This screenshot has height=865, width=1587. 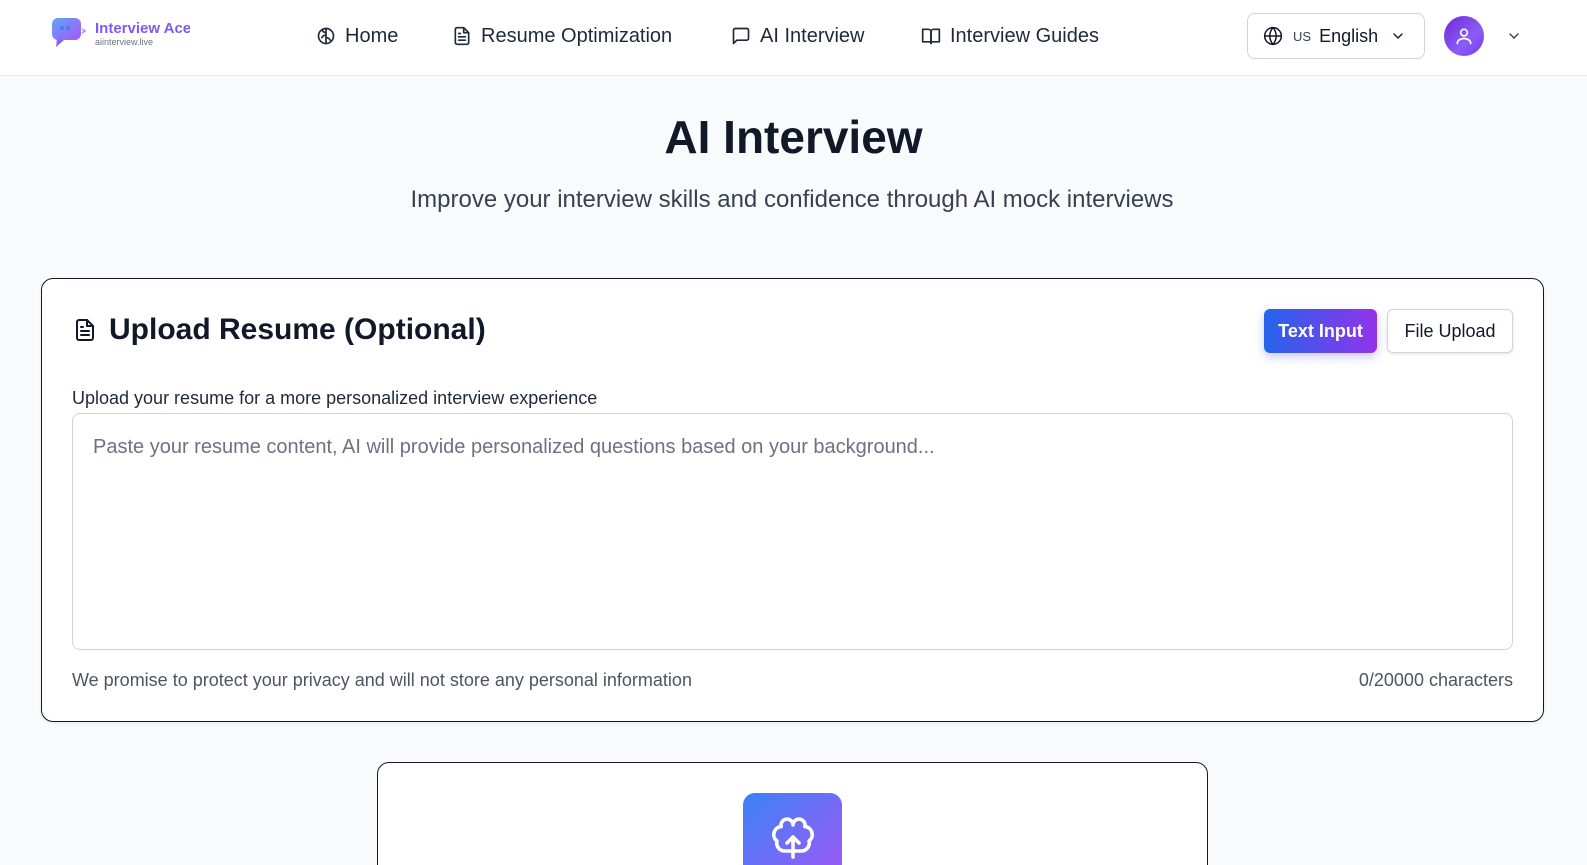 I want to click on logo: Interview Ace aiinterview.live, so click(x=120, y=32).